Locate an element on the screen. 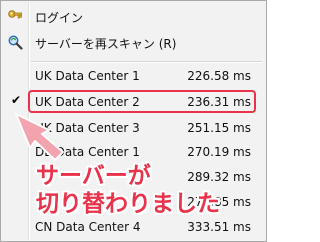 This screenshot has height=242, width=320. annotation-text-line2: 切り替わりました is located at coordinates (128, 204).